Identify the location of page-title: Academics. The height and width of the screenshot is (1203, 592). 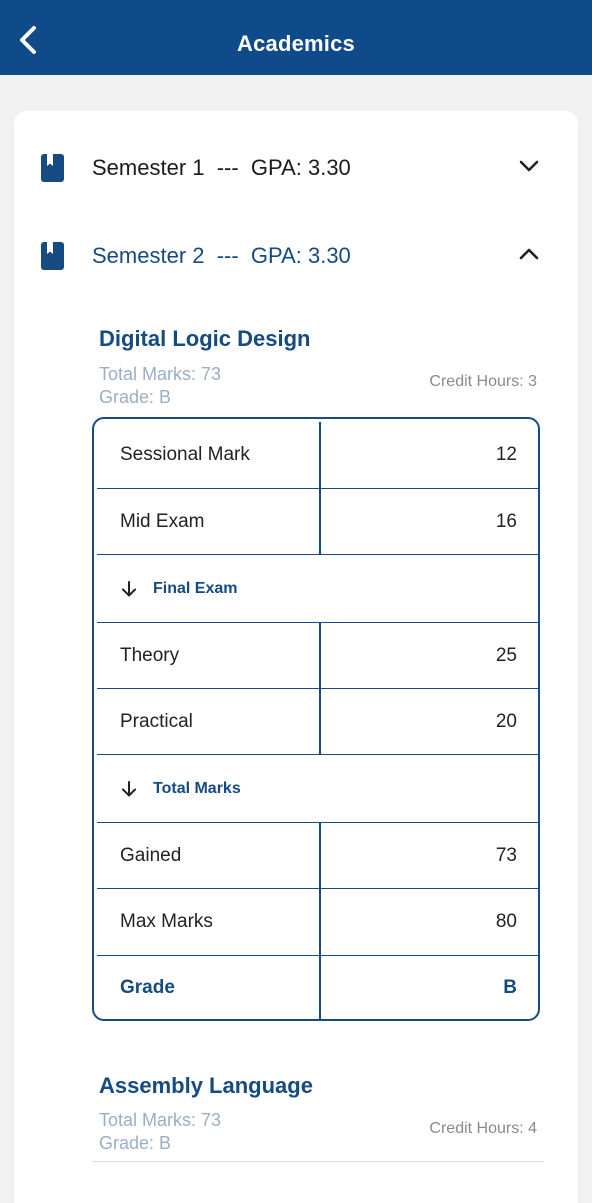
(296, 43).